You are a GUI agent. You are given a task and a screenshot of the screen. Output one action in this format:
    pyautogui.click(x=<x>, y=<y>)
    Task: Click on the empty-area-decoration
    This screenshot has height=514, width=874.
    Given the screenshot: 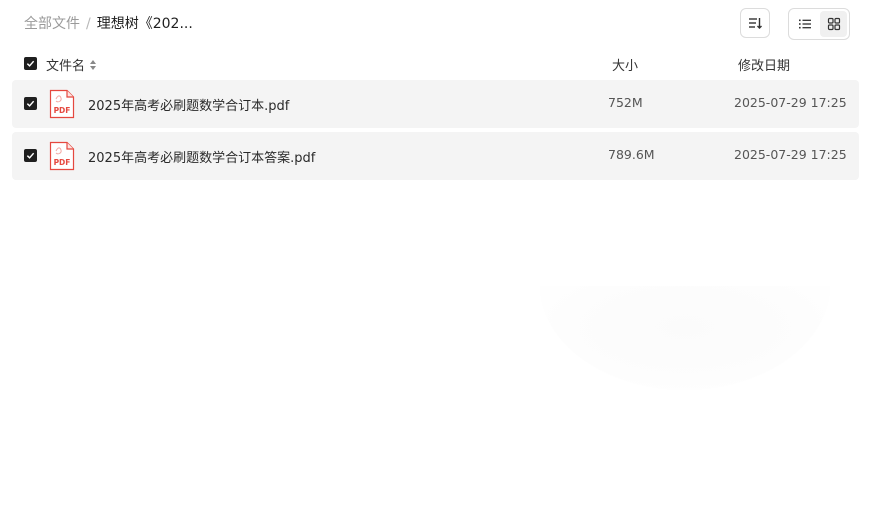 What is the action you would take?
    pyautogui.click(x=685, y=338)
    